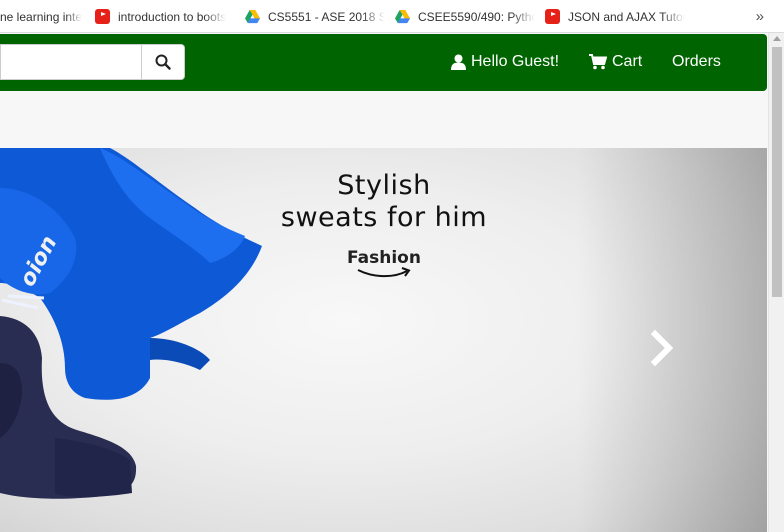  Describe the element at coordinates (71, 62) in the screenshot. I see `search-input` at that location.